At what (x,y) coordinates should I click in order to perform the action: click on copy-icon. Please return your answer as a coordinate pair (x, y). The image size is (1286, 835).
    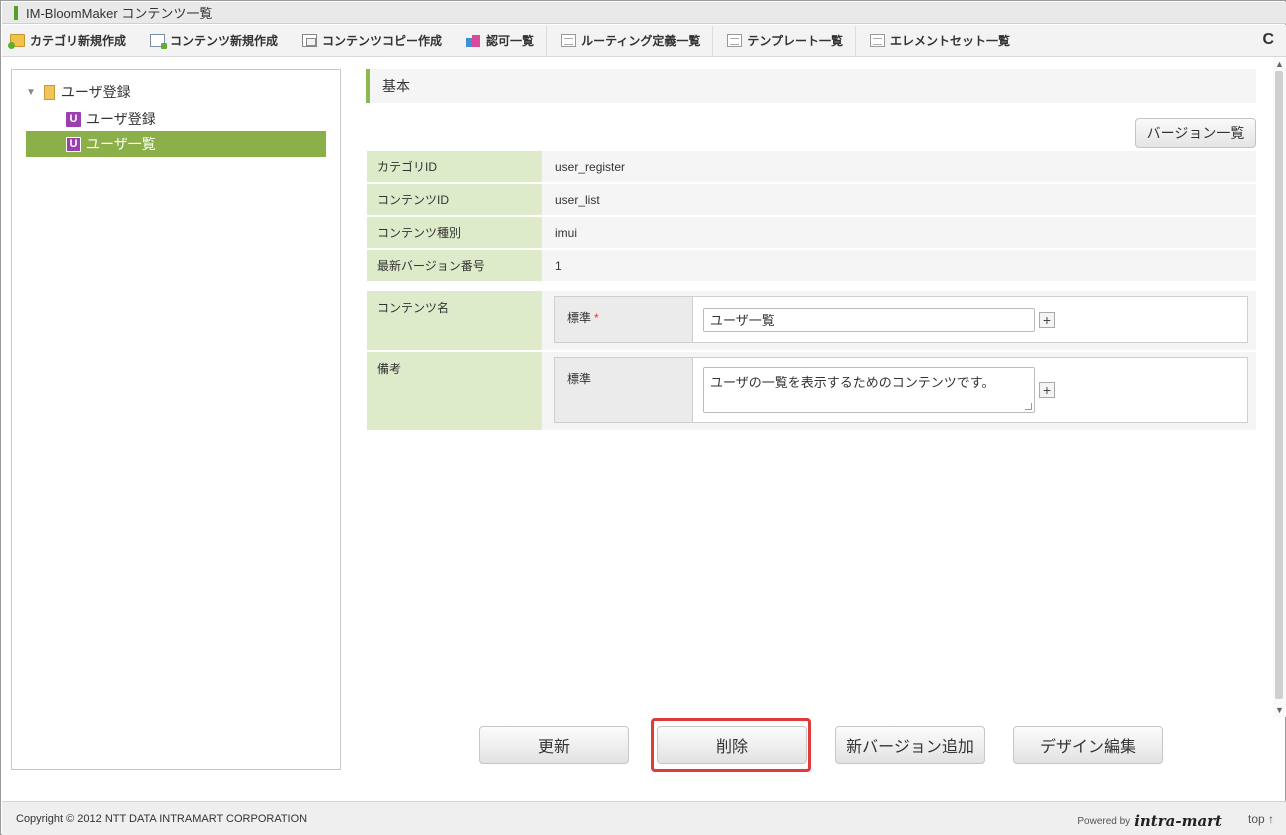
    Looking at the image, I should click on (310, 40).